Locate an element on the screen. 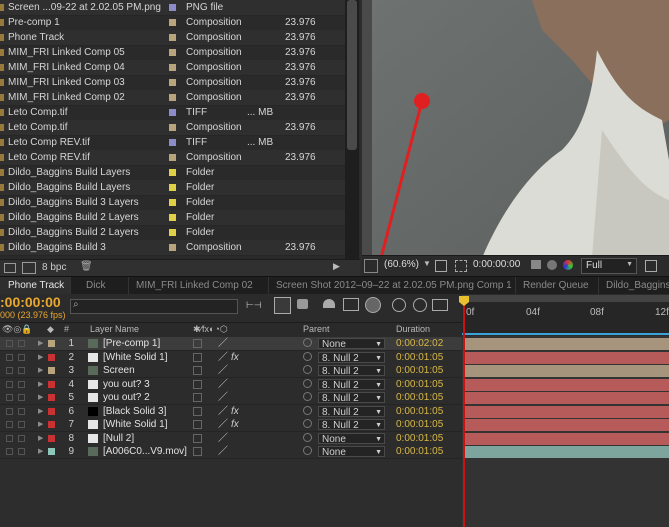 This screenshot has width=669, height=527. layer-name: Screen is located at coordinates (119, 370).